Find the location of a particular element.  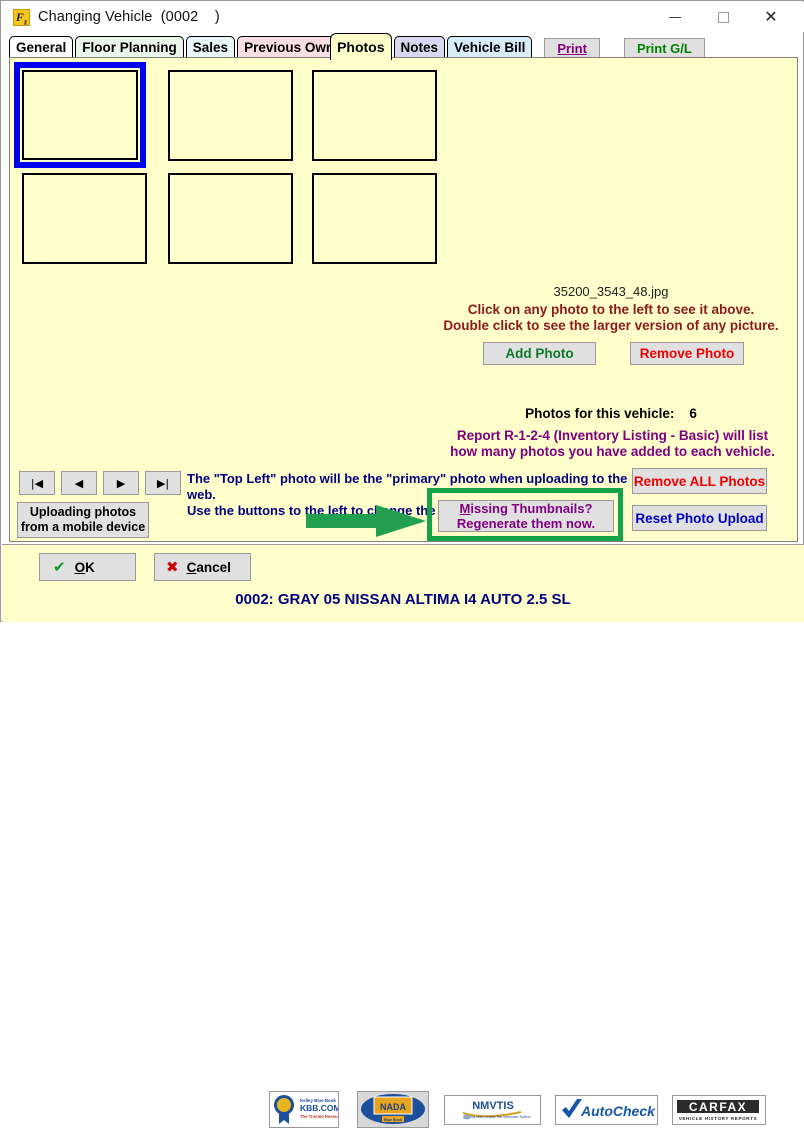

upload-mobile-line-2: from a mobile device is located at coordinates (83, 527).